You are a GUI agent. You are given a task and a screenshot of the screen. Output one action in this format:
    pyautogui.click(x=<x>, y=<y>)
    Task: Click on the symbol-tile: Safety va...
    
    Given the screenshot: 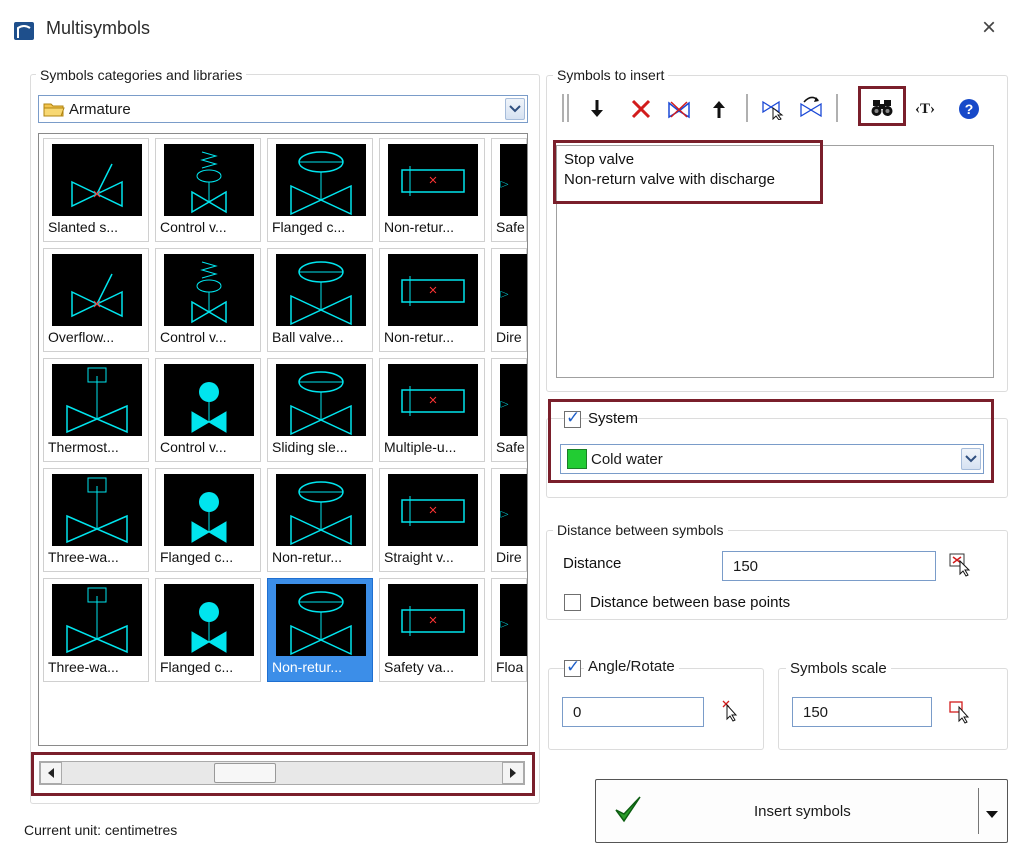 What is the action you would take?
    pyautogui.click(x=432, y=630)
    